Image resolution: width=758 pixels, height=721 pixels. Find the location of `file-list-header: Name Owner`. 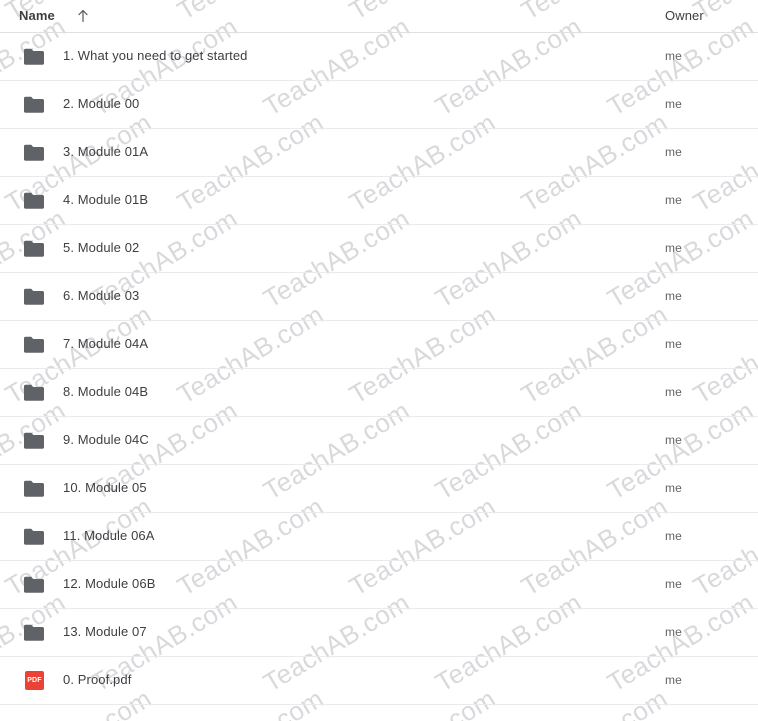

file-list-header: Name Owner is located at coordinates (379, 16).